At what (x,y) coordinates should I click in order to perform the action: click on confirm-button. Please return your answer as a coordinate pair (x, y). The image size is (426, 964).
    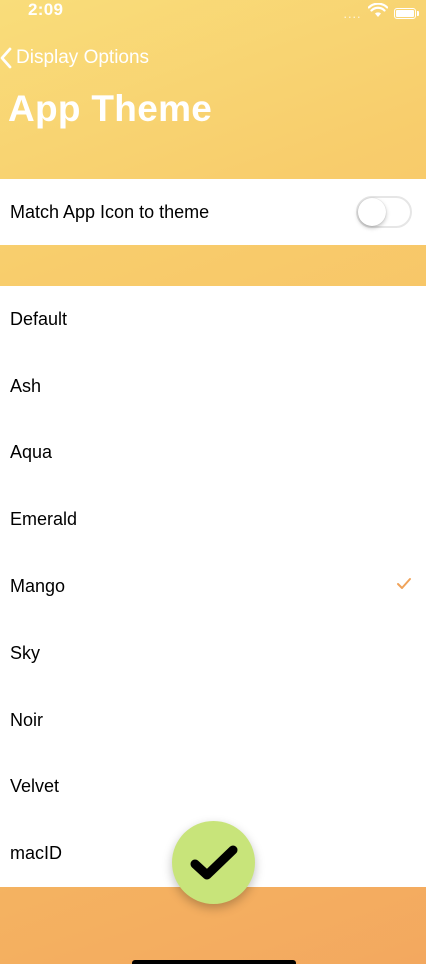
    Looking at the image, I should click on (213, 862).